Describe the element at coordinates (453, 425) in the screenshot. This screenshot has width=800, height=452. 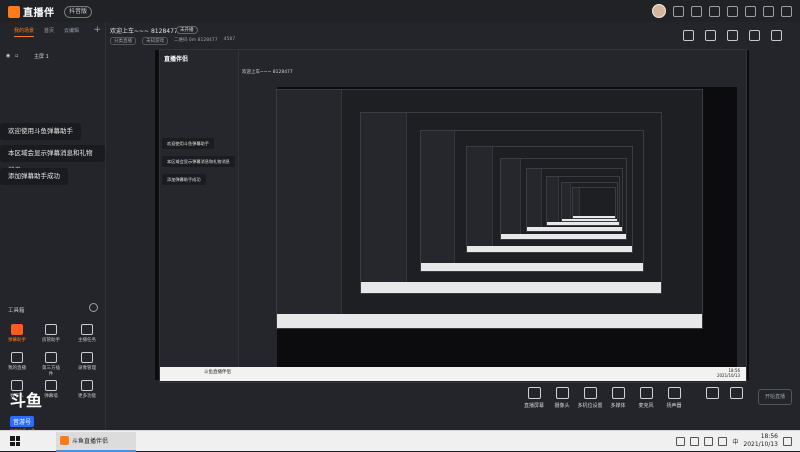
I see `status-bar` at that location.